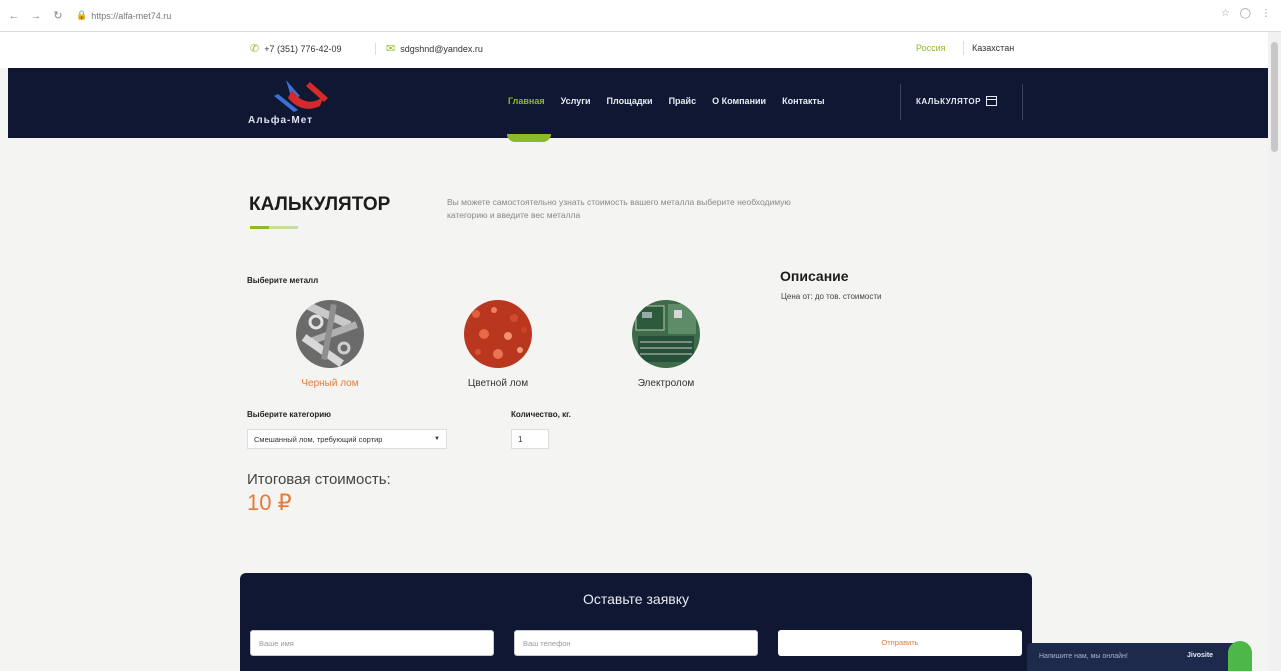  I want to click on category-label: Выберите категорию, so click(289, 414).